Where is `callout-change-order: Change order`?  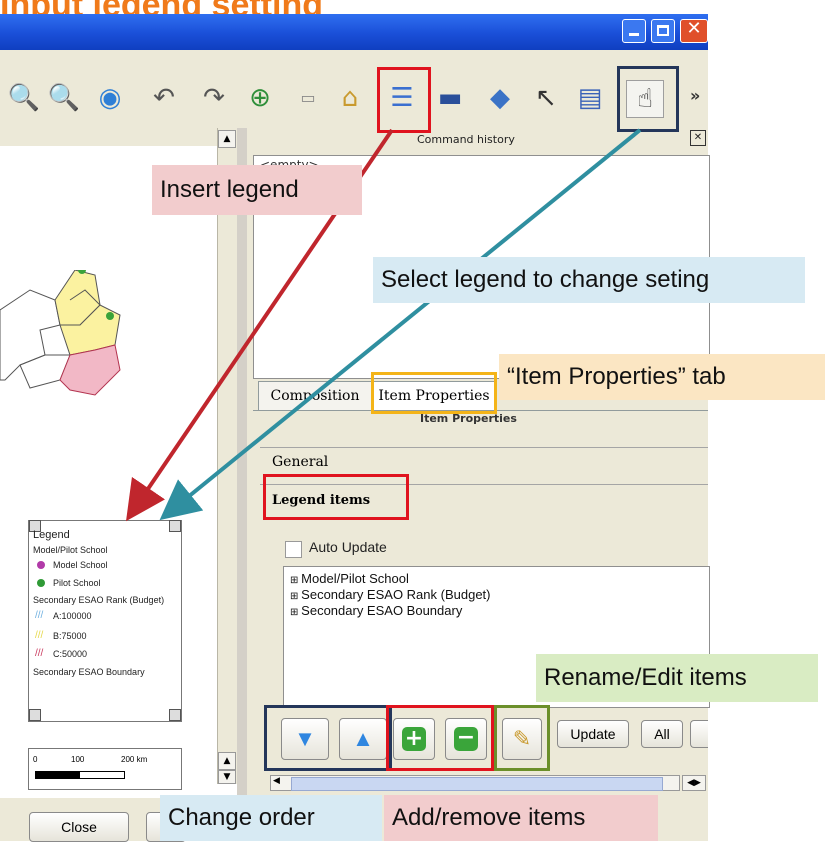
callout-change-order: Change order is located at coordinates (271, 818).